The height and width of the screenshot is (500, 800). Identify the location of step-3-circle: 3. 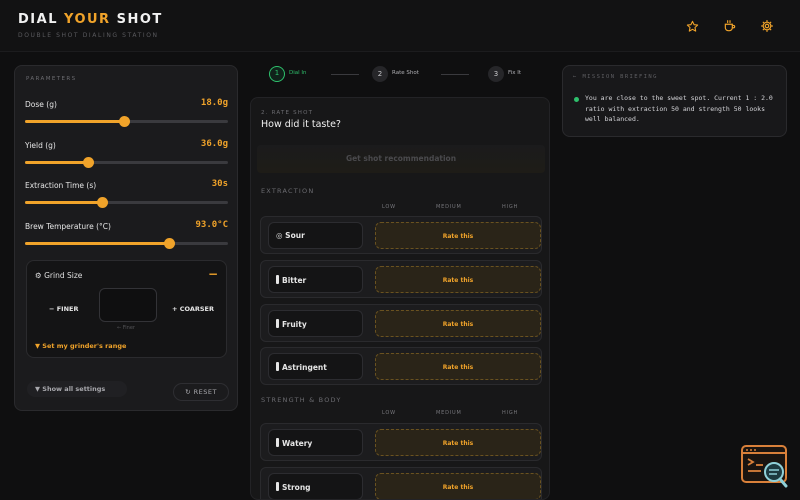
(496, 74).